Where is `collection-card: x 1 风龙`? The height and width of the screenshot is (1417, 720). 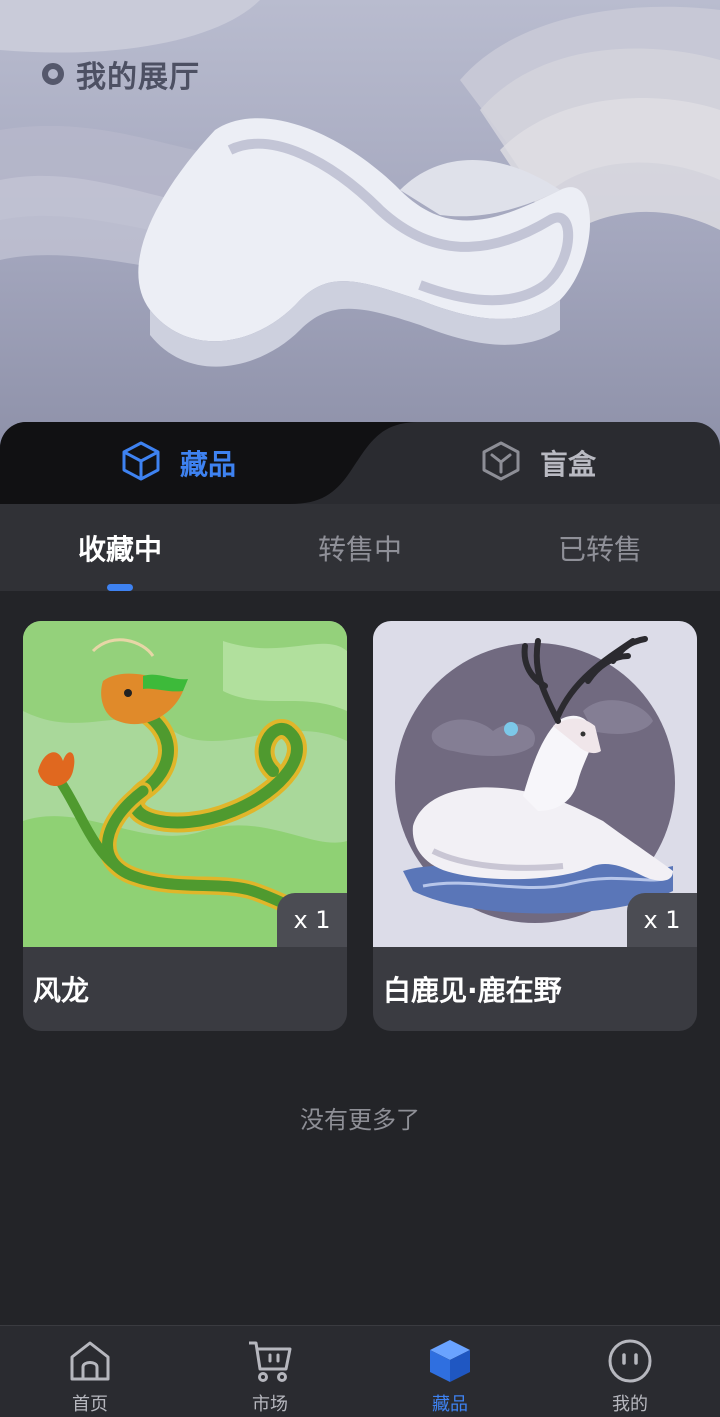
collection-card: x 1 风龙 is located at coordinates (185, 826).